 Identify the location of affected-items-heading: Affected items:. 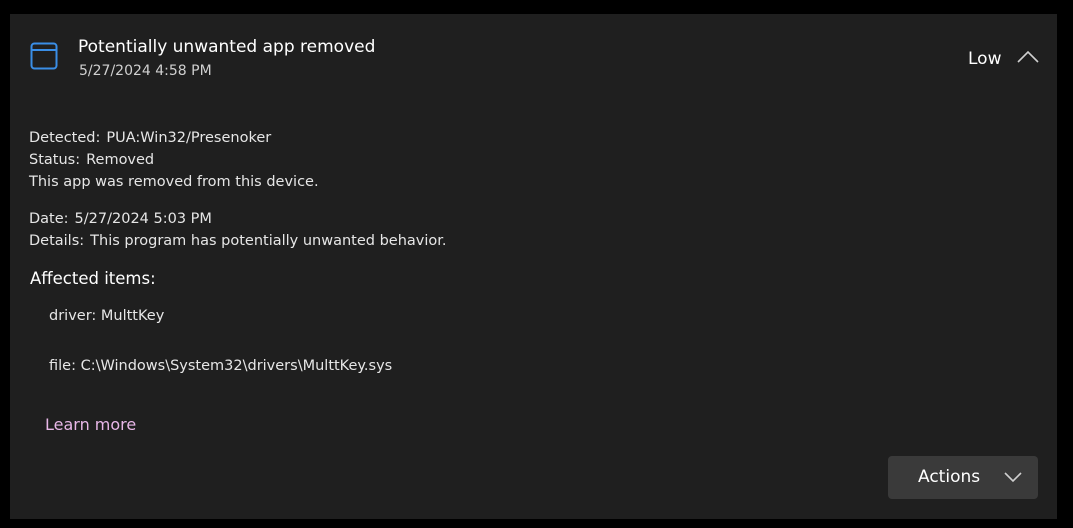
(93, 278).